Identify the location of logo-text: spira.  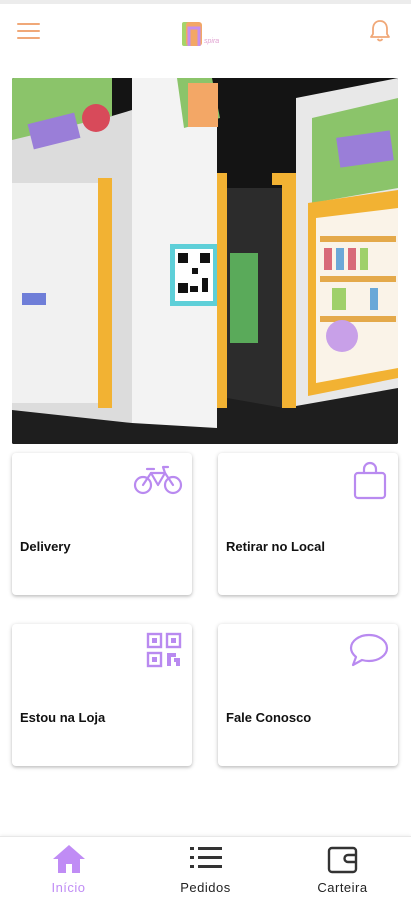
(212, 41).